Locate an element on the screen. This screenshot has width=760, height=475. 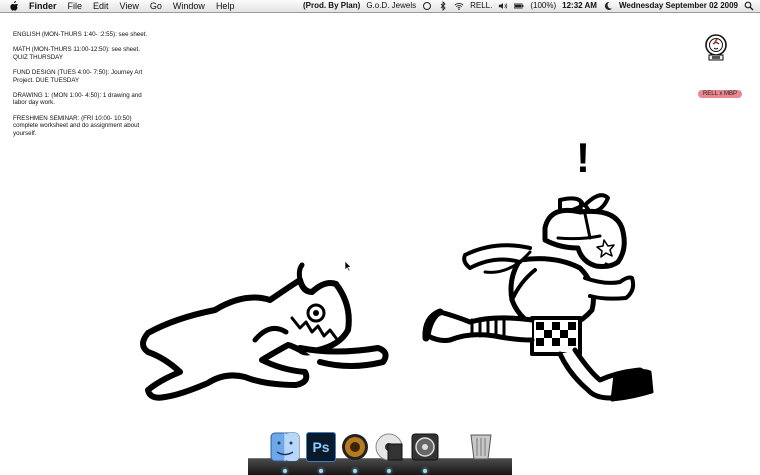
dvd-running-indicator is located at coordinates (389, 471).